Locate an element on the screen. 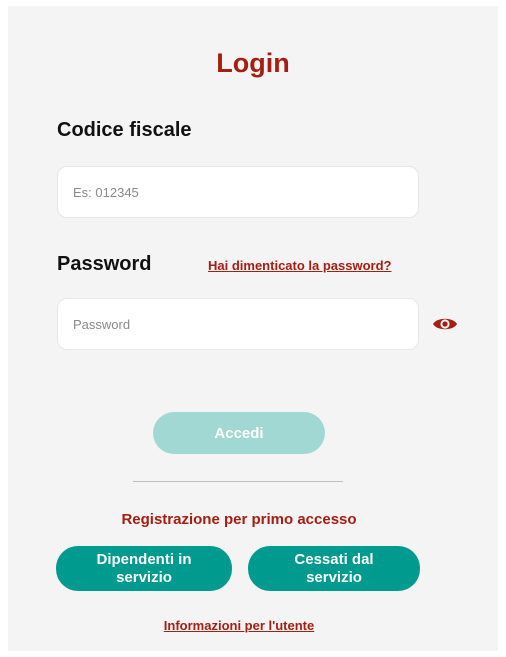  password-input is located at coordinates (238, 324).